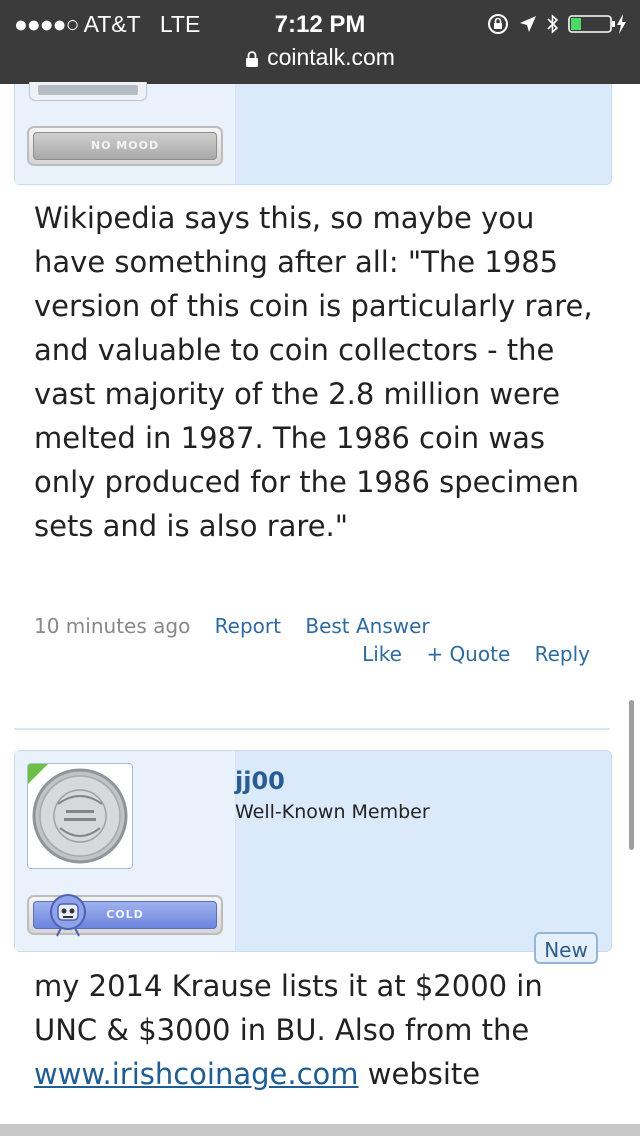 Image resolution: width=640 pixels, height=1136 pixels. I want to click on reply-link: Reply, so click(562, 654).